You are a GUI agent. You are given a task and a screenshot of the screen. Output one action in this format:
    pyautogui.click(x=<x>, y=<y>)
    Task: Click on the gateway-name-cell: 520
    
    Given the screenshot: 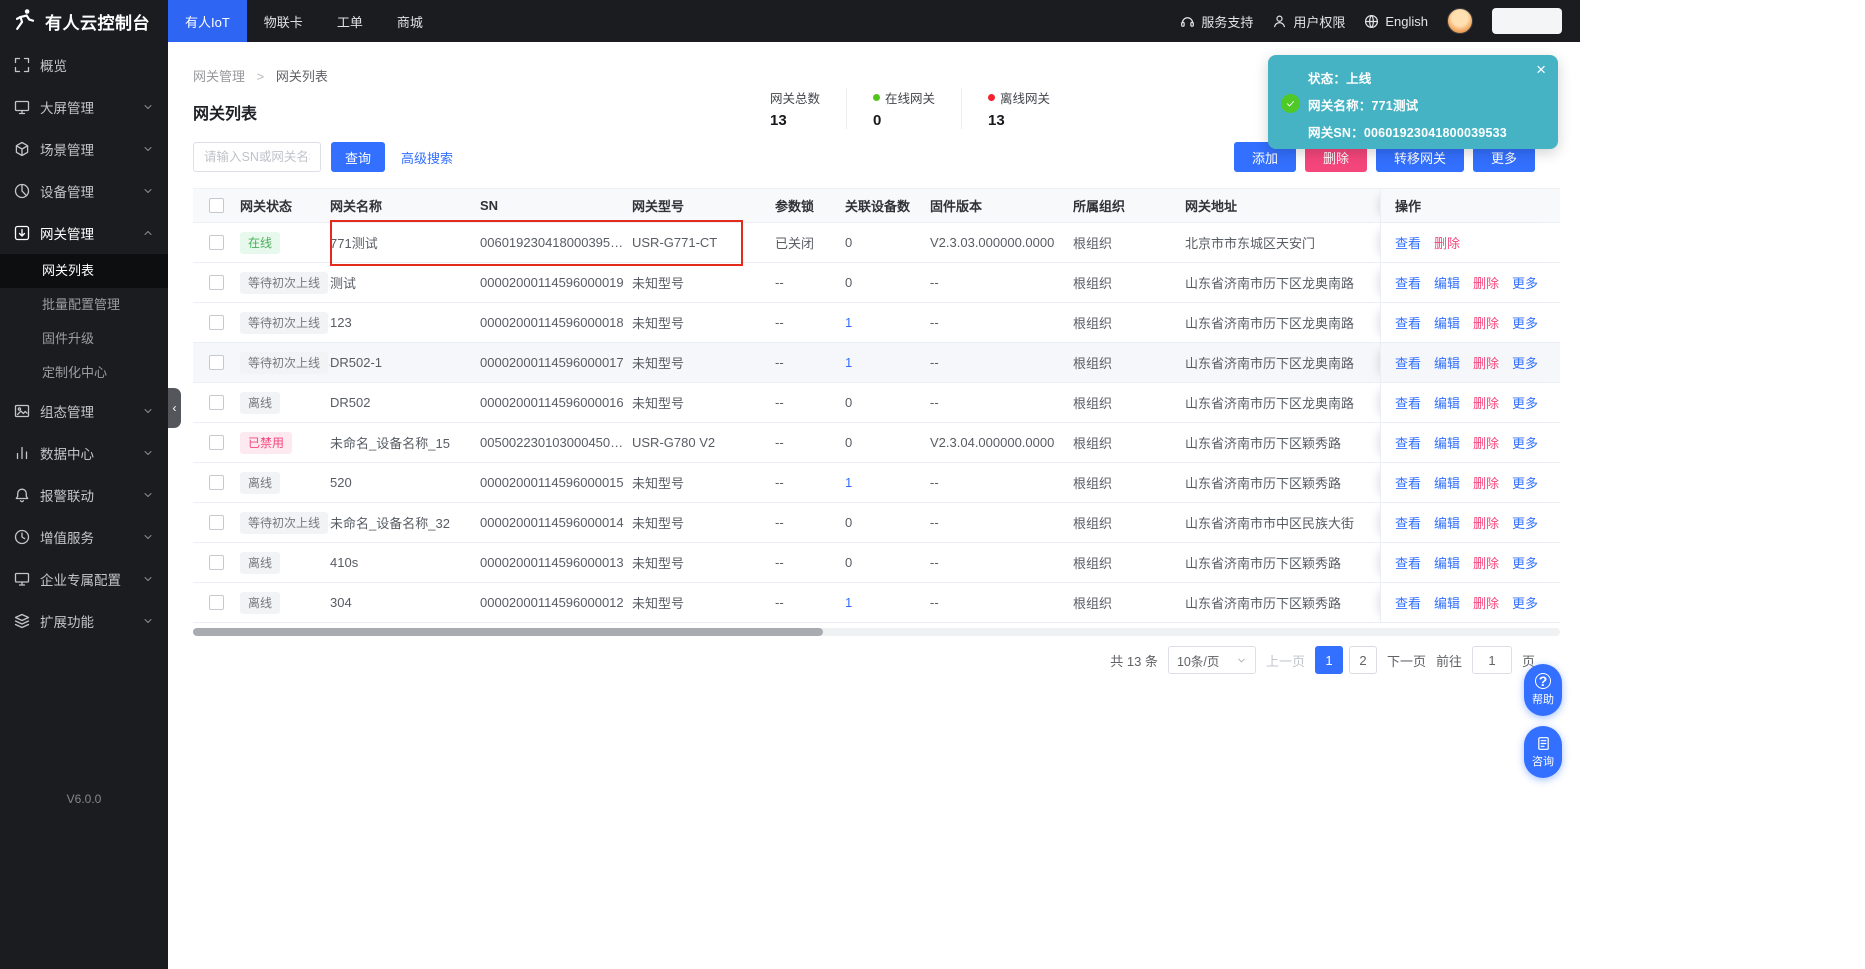 What is the action you would take?
    pyautogui.click(x=341, y=482)
    